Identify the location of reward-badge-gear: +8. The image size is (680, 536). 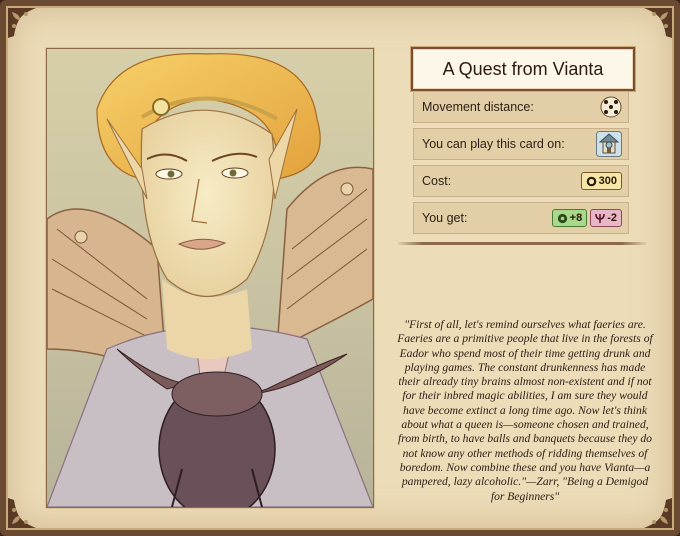
(569, 218).